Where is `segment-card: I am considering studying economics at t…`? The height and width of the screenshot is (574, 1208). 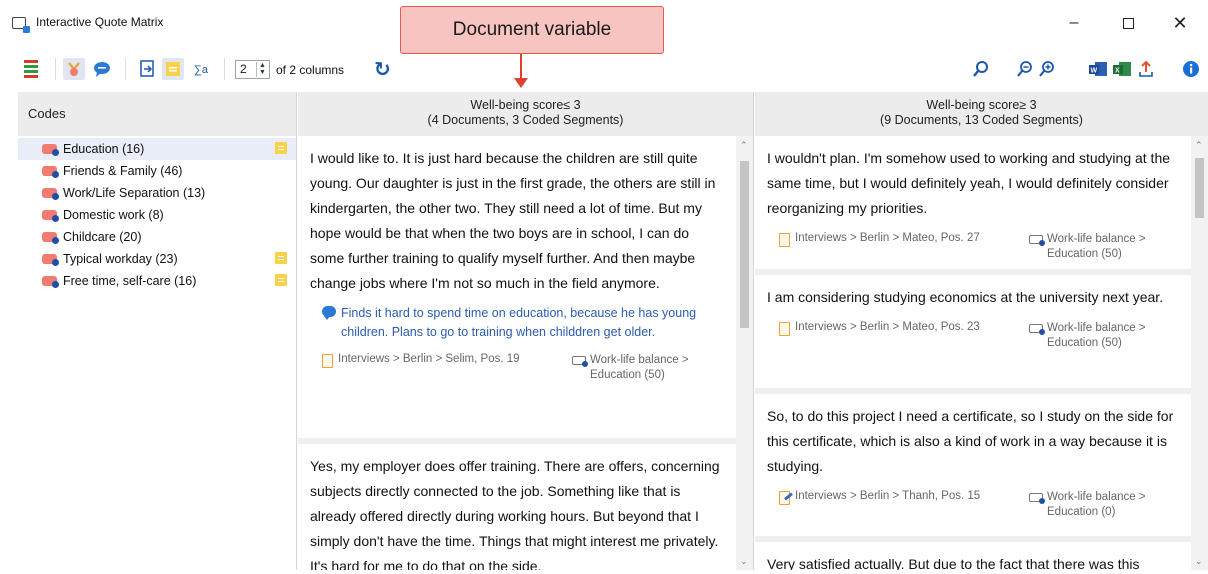 segment-card: I am considering studying economics at t… is located at coordinates (973, 331).